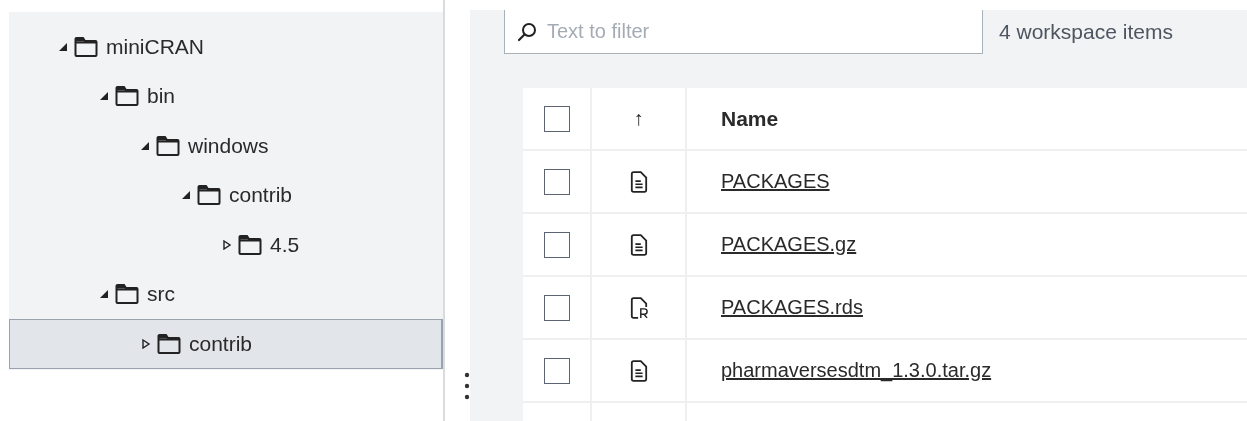 This screenshot has height=421, width=1247. Describe the element at coordinates (161, 96) in the screenshot. I see `folder-name: bin` at that location.